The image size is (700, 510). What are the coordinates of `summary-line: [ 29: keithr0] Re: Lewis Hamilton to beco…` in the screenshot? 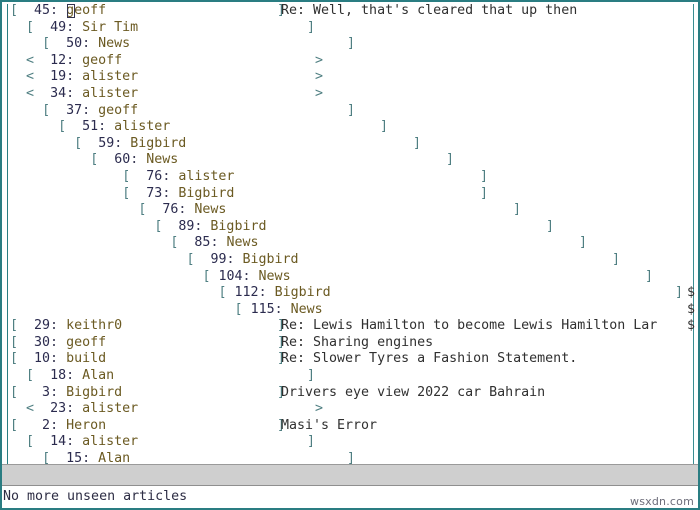 It's located at (353, 326).